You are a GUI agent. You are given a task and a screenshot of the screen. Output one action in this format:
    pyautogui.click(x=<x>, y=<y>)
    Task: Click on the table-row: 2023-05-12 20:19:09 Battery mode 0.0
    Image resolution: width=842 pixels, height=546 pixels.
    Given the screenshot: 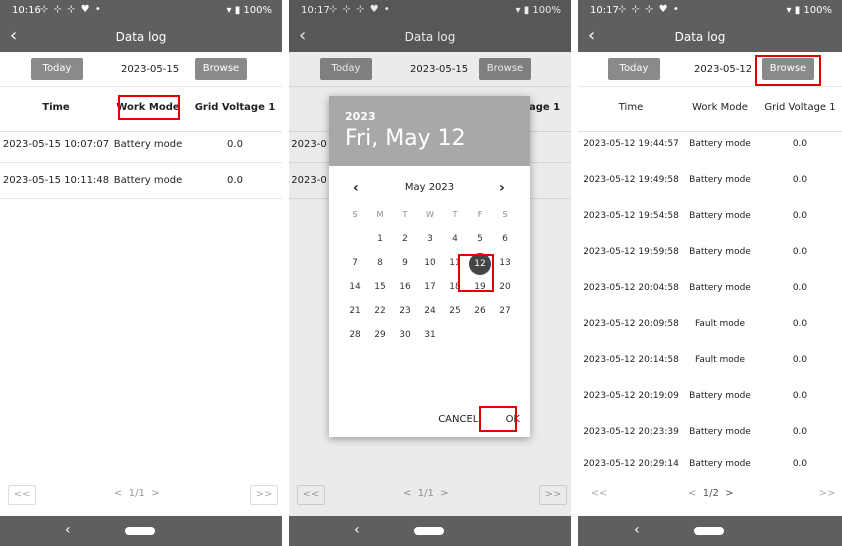 What is the action you would take?
    pyautogui.click(x=710, y=396)
    